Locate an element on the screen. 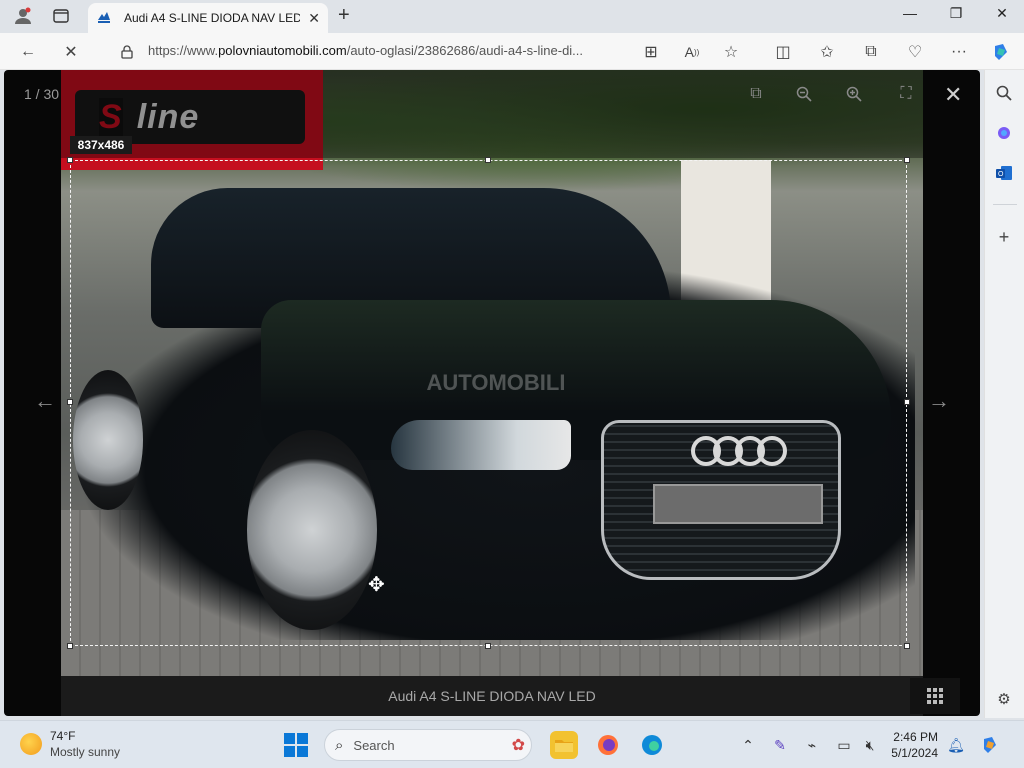 The height and width of the screenshot is (768, 1024). copy-icon: ⧉ is located at coordinates (756, 94).